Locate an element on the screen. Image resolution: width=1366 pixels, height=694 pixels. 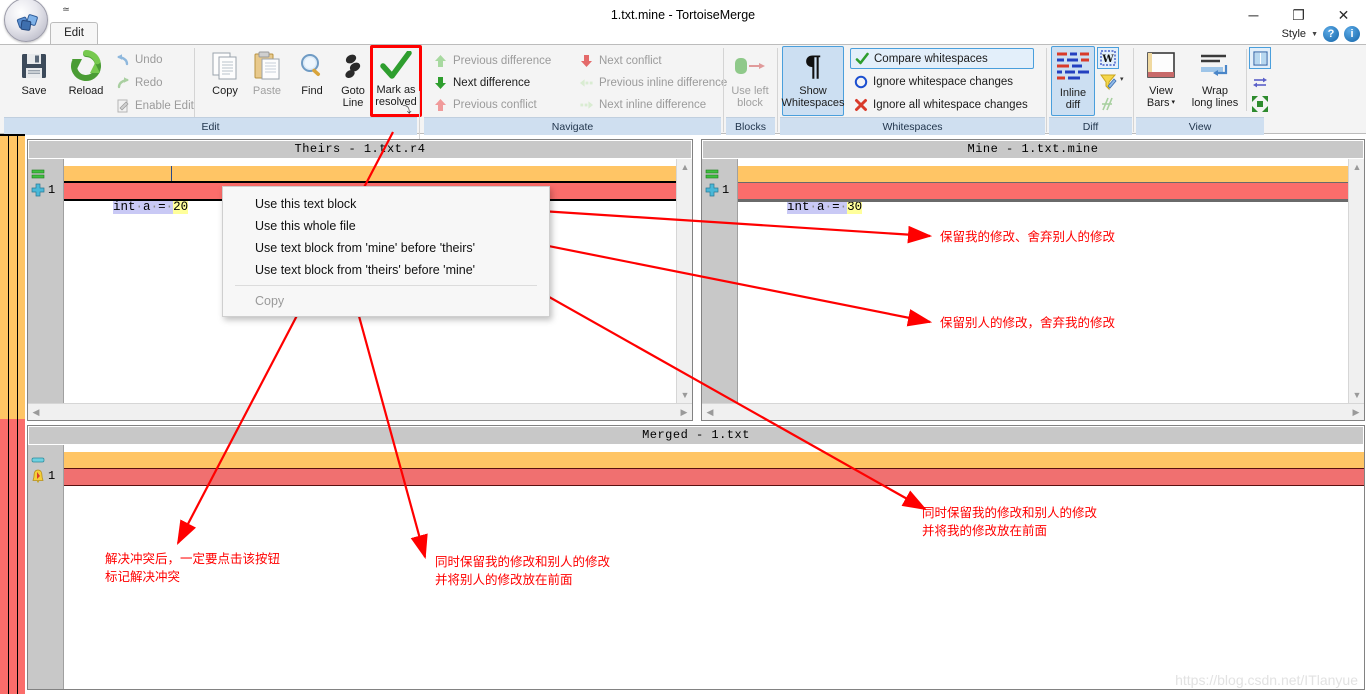
previous-conflict-button: Previous conflict is located at coordinates (500, 104).